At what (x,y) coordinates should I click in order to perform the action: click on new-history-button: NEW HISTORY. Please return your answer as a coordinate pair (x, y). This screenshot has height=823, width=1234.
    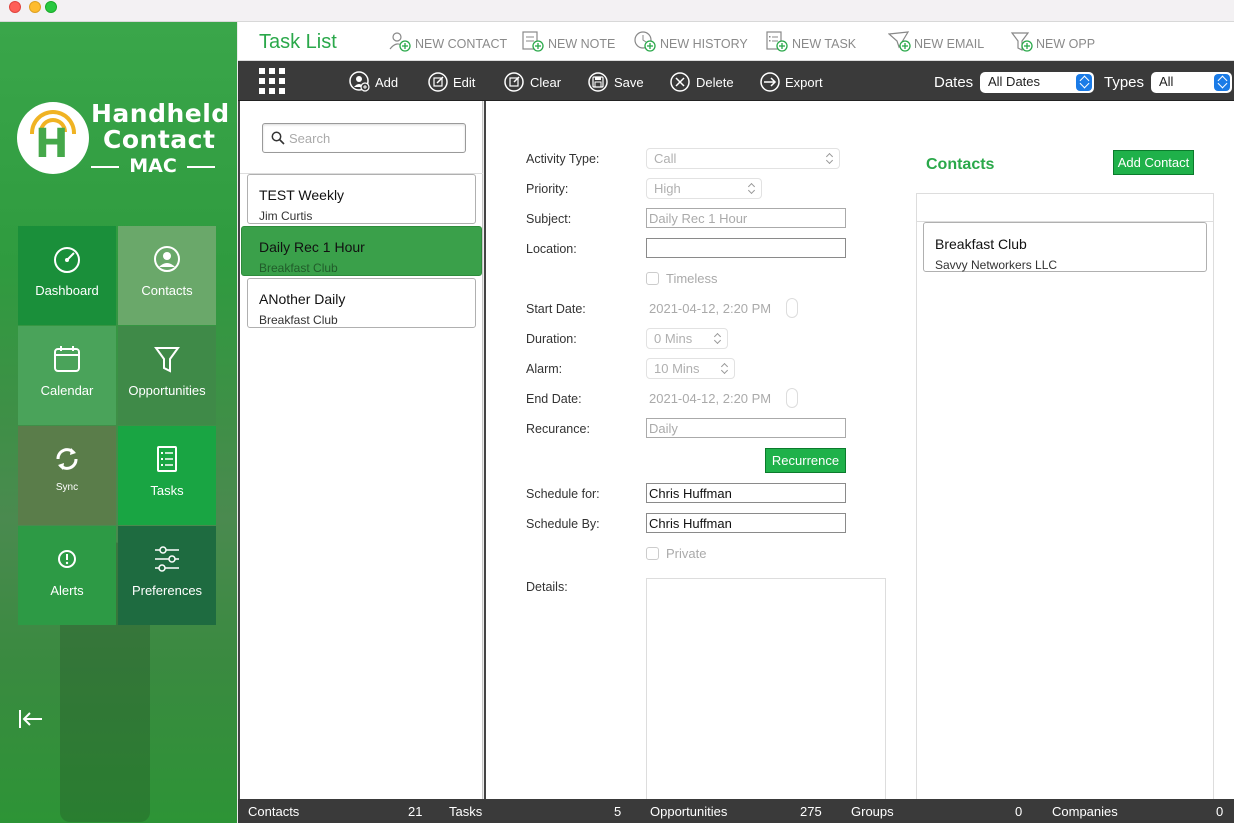
    Looking at the image, I should click on (690, 43).